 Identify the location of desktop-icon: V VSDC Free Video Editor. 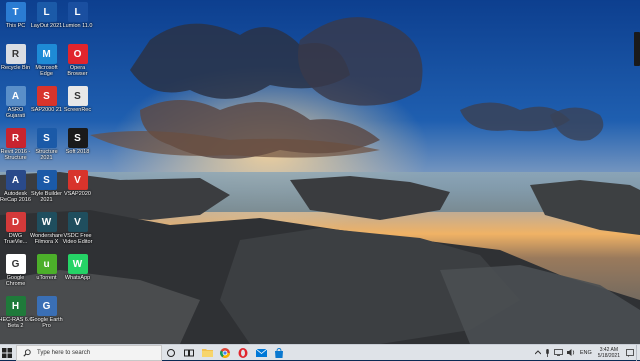
(77, 228).